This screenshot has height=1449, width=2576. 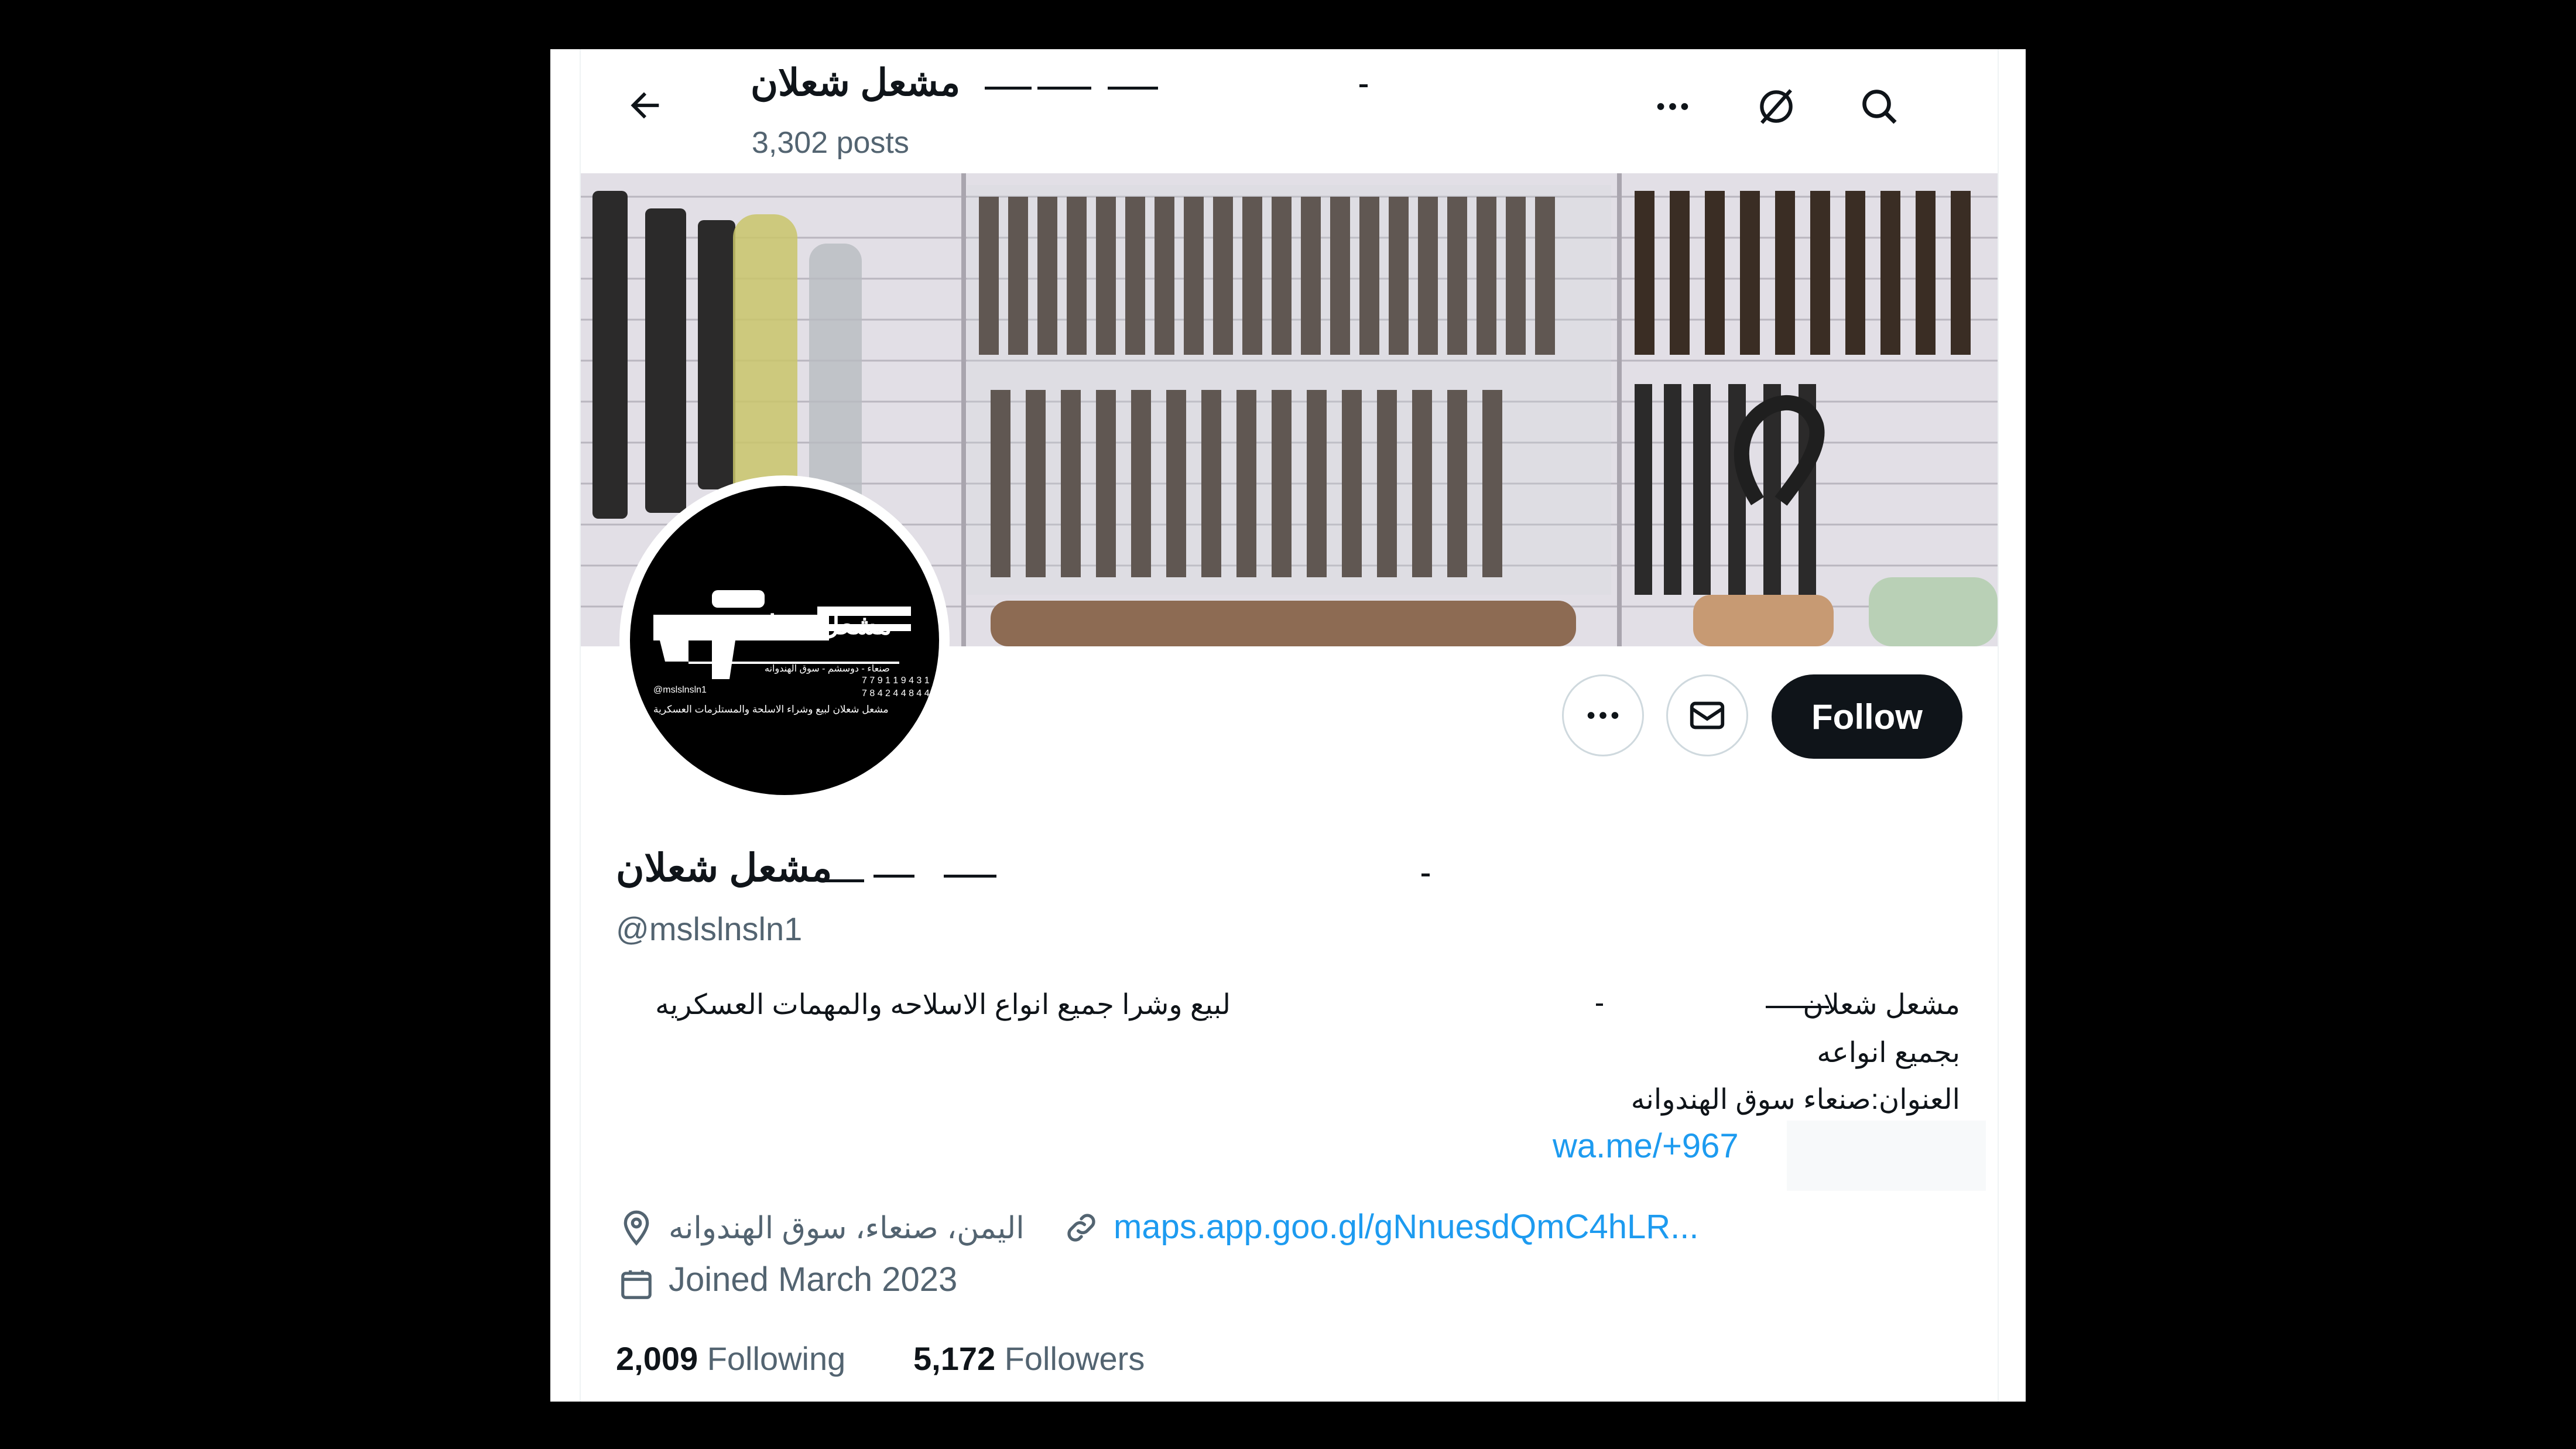 What do you see at coordinates (1289, 110) in the screenshot?
I see `profile-header: مشعل شعلان 3,302 posts` at bounding box center [1289, 110].